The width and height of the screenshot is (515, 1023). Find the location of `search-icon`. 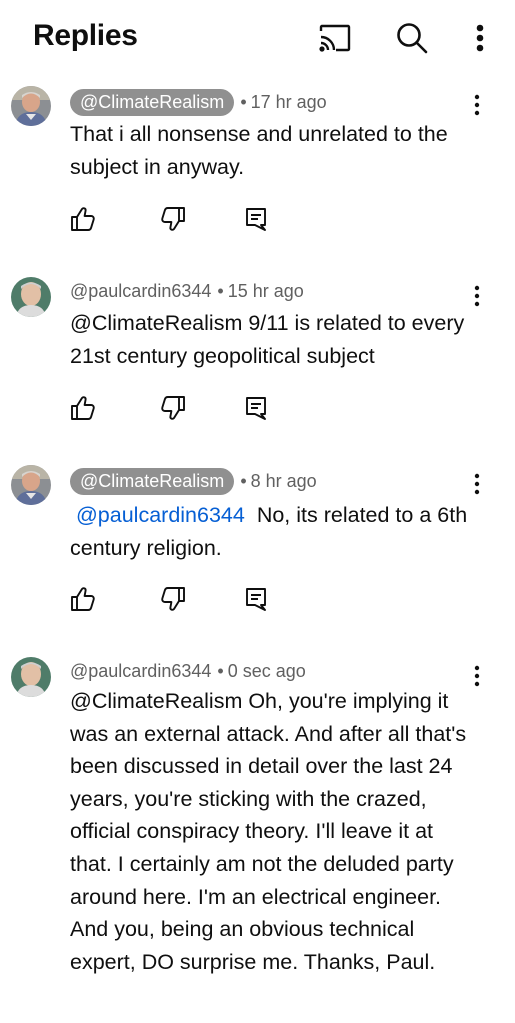

search-icon is located at coordinates (412, 38).